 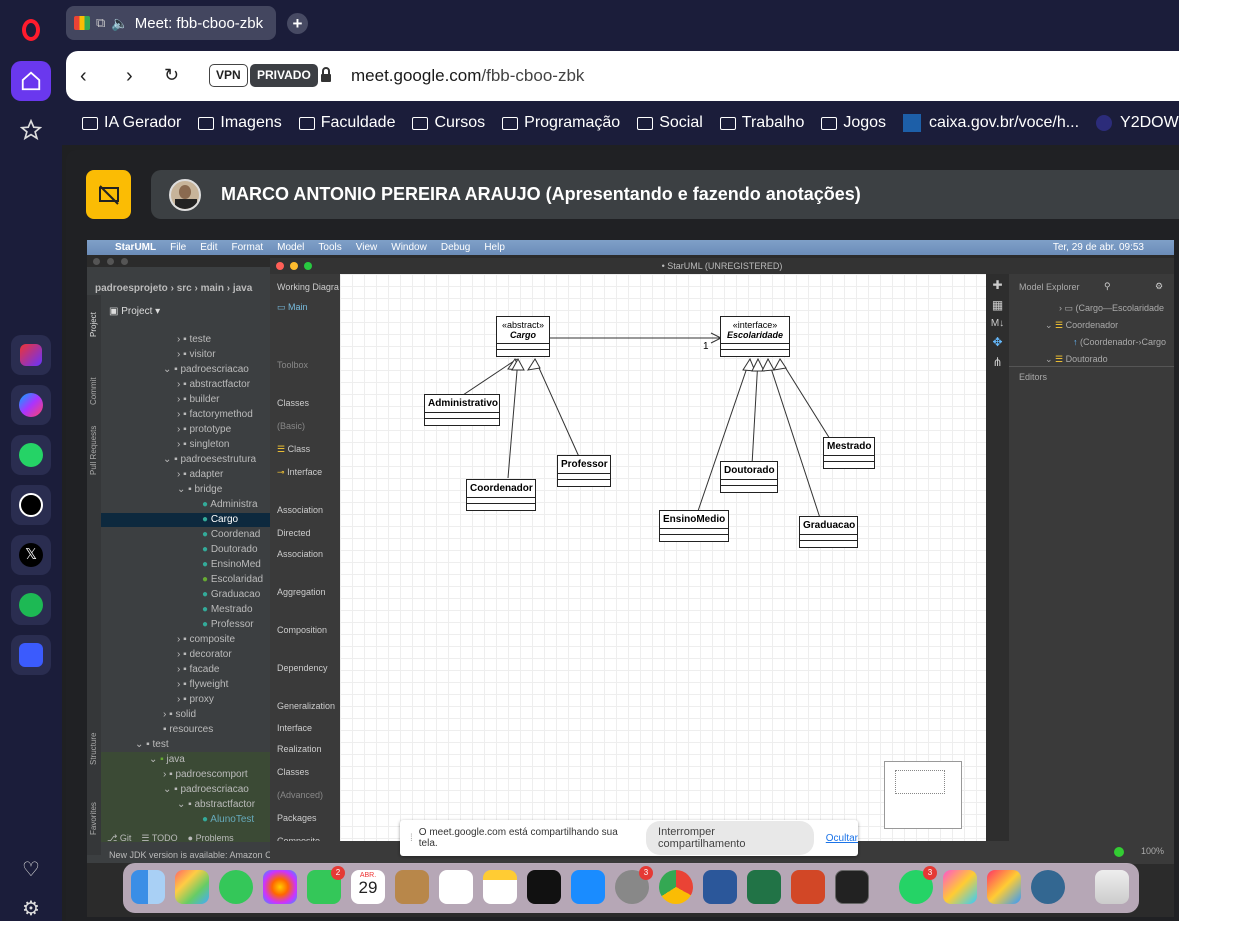 What do you see at coordinates (301, 592) in the screenshot?
I see `tool-aggregation: Aggregation` at bounding box center [301, 592].